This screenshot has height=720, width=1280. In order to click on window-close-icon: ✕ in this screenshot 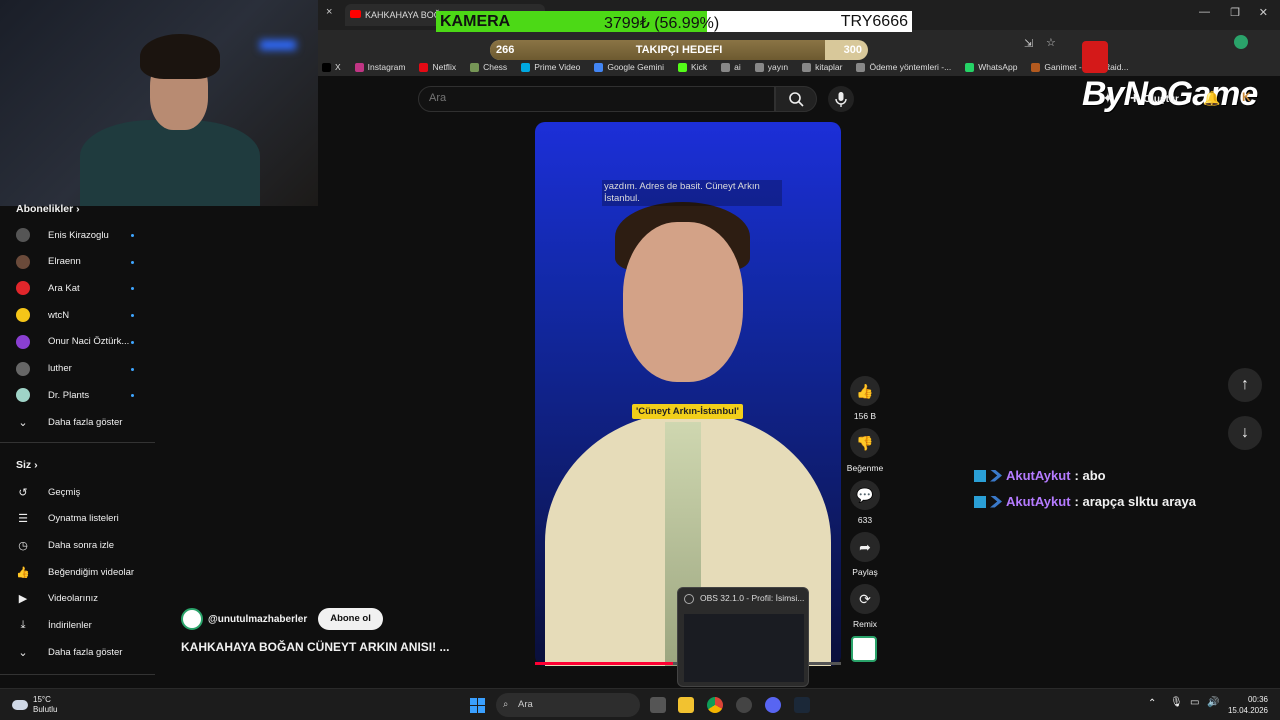, I will do `click(1263, 12)`.